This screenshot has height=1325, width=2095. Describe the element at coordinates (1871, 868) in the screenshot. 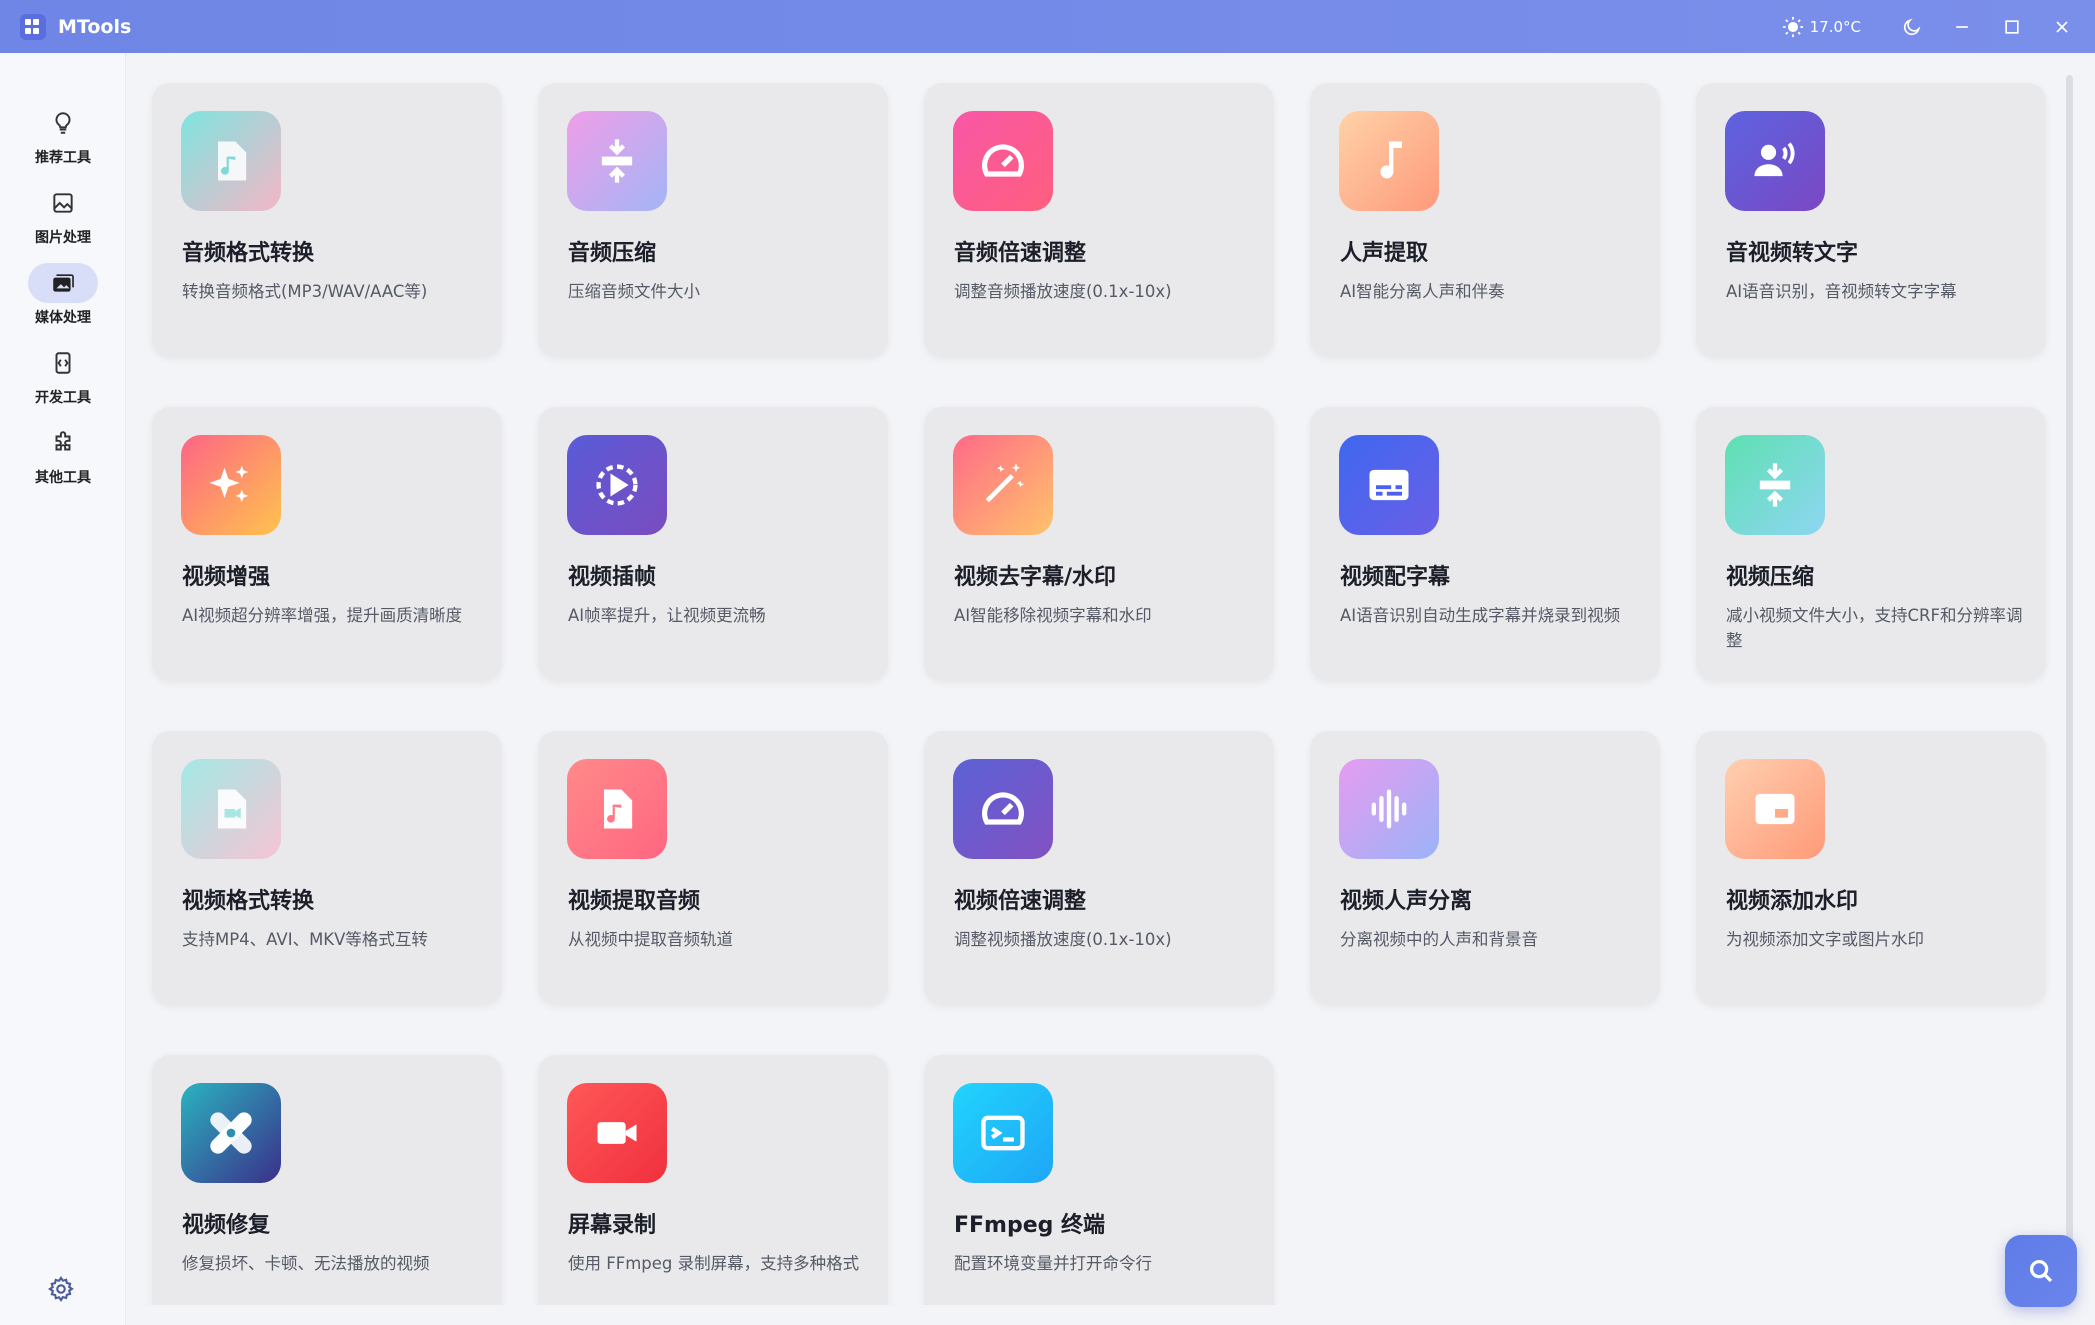

I see `tool-card-add-watermark: 视频添加水印 为视频添加文字或图片水印` at that location.